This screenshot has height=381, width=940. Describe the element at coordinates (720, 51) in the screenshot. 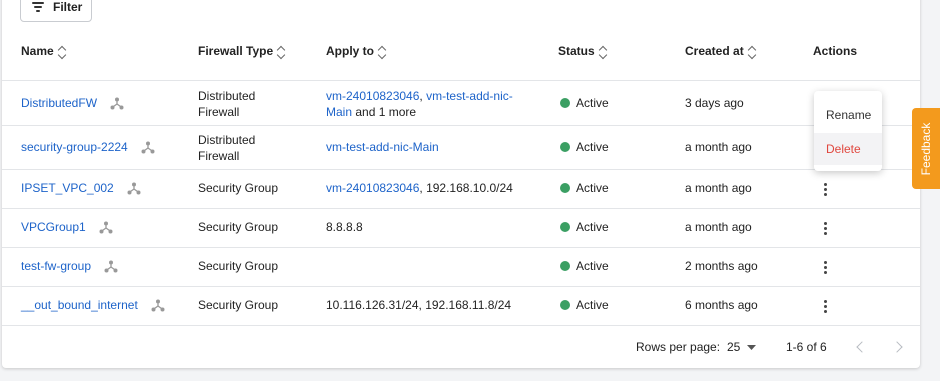

I see `header-created-at: Created at` at that location.